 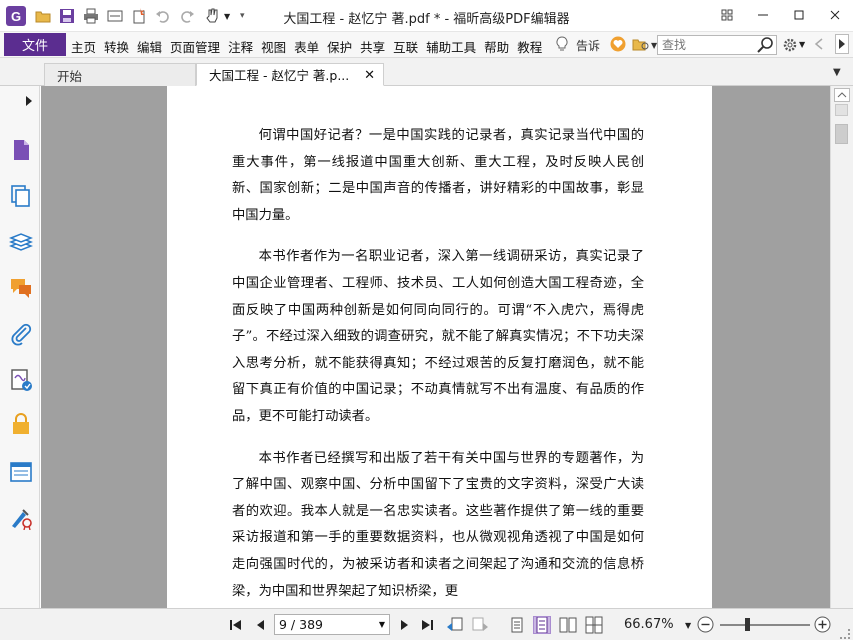 I want to click on menu-edit: 编辑, so click(x=149, y=46).